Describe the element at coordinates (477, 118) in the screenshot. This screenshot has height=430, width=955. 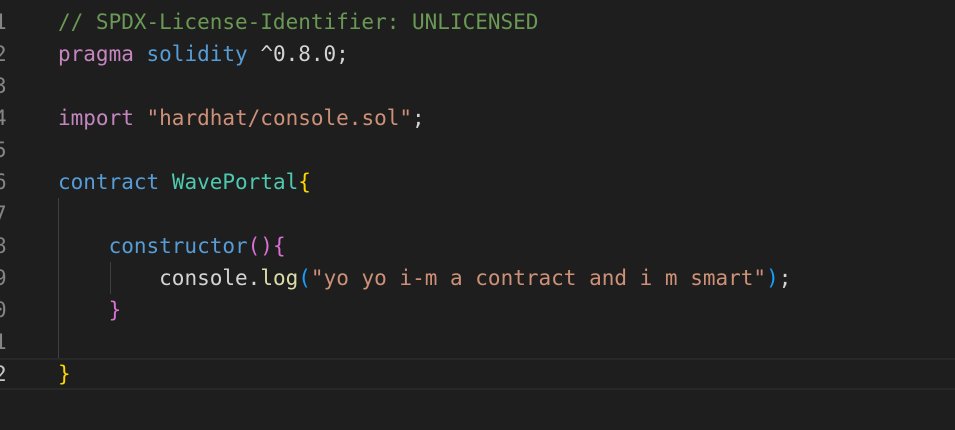
I see `code-line: 4 import "hardhat/console.sol";` at that location.